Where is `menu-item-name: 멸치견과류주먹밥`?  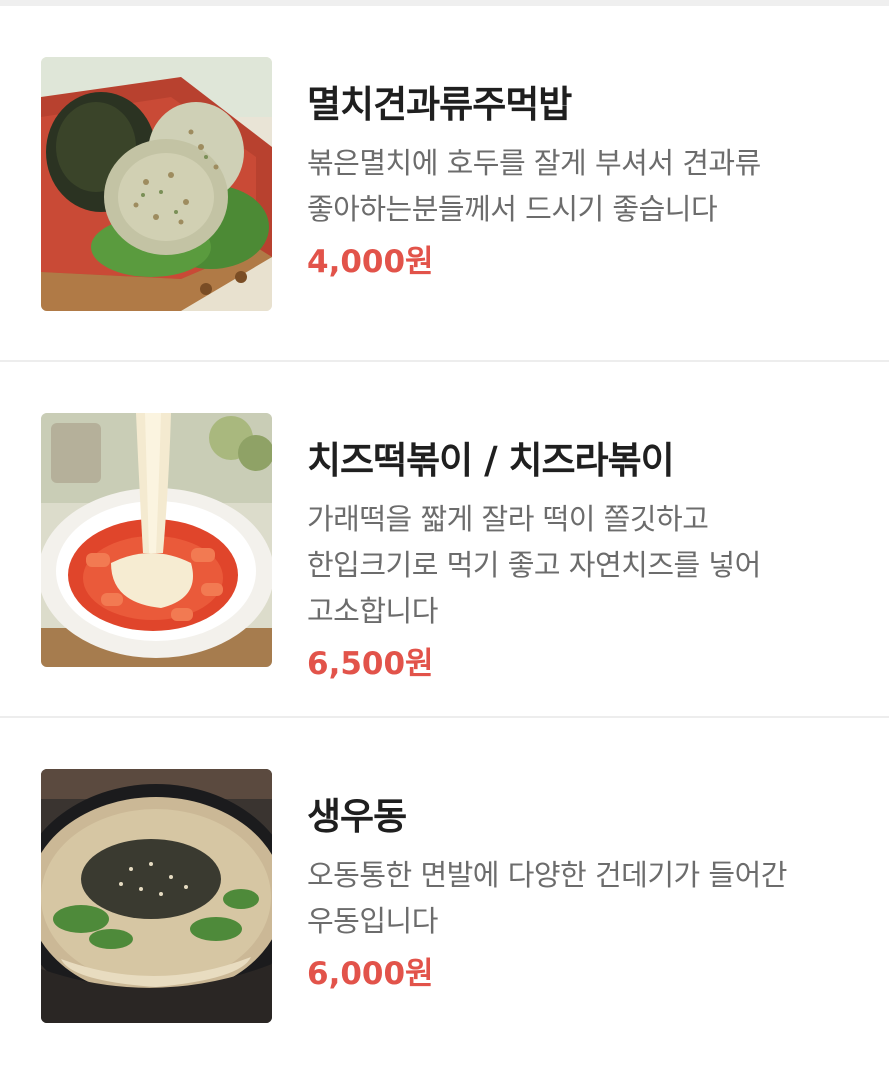 menu-item-name: 멸치견과류주먹밥 is located at coordinates (439, 104).